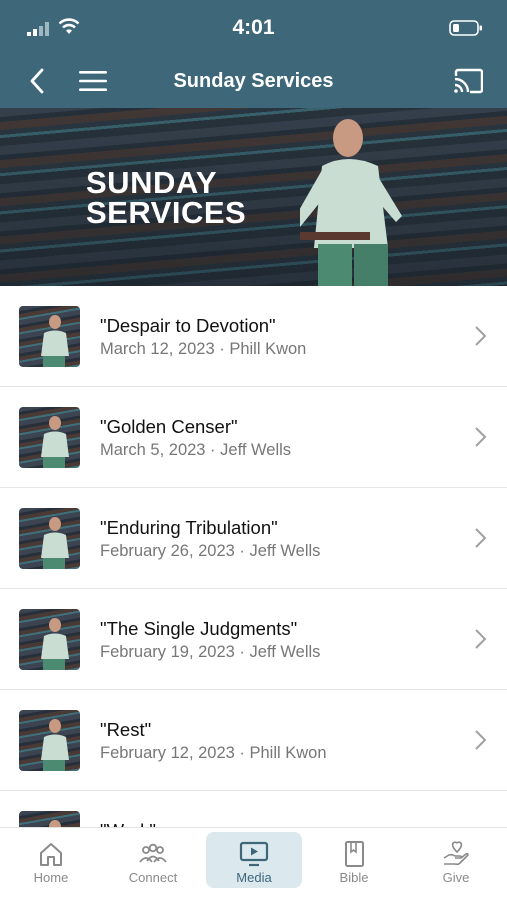 This screenshot has height=901, width=507. What do you see at coordinates (354, 877) in the screenshot?
I see `tab-label: Bible` at bounding box center [354, 877].